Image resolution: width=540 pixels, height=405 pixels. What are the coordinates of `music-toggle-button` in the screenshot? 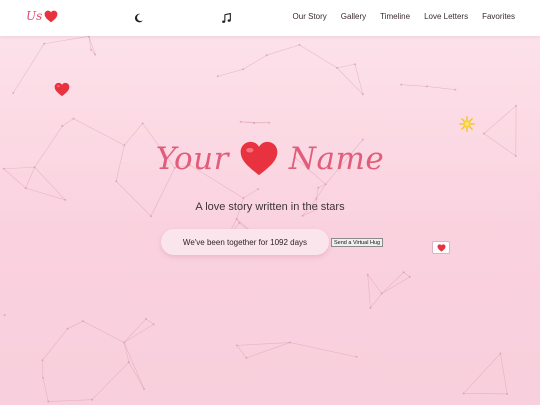 It's located at (226, 18).